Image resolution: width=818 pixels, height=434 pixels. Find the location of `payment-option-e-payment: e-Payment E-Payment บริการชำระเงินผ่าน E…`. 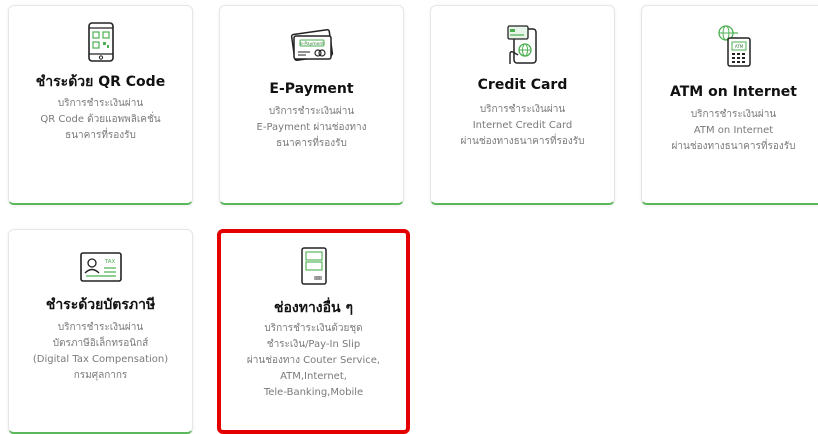

payment-option-e-payment: e-Payment E-Payment บริการชำระเงินผ่าน E… is located at coordinates (311, 105).